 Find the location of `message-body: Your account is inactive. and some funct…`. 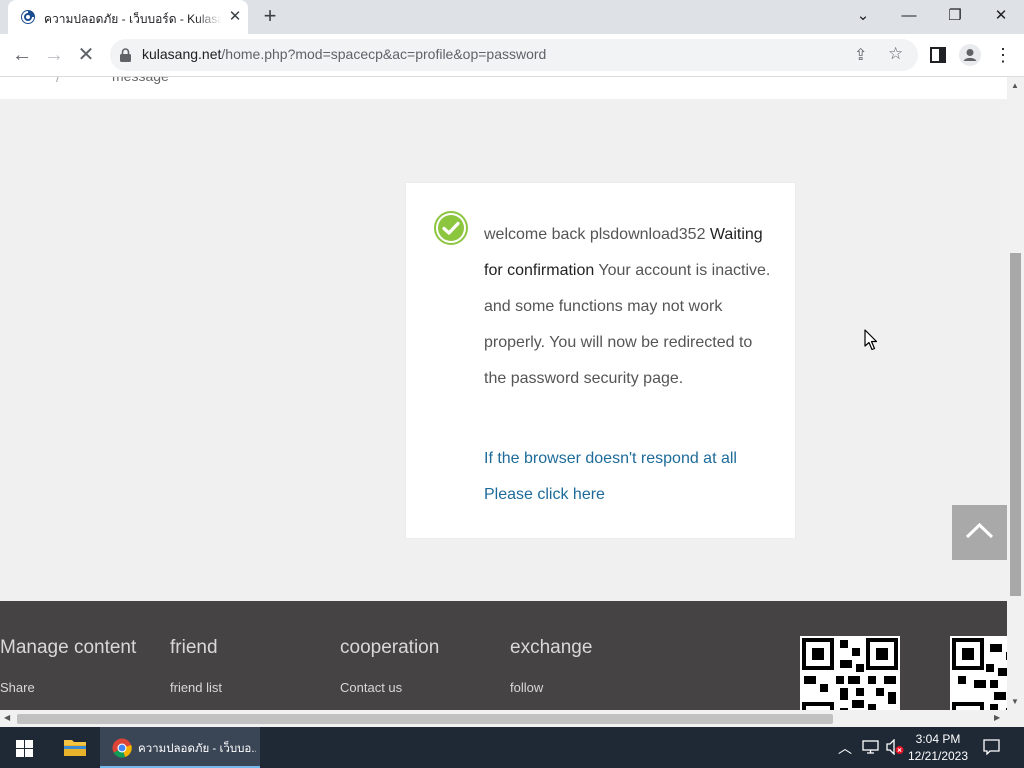

message-body: Your account is inactive. and some funct… is located at coordinates (627, 324).